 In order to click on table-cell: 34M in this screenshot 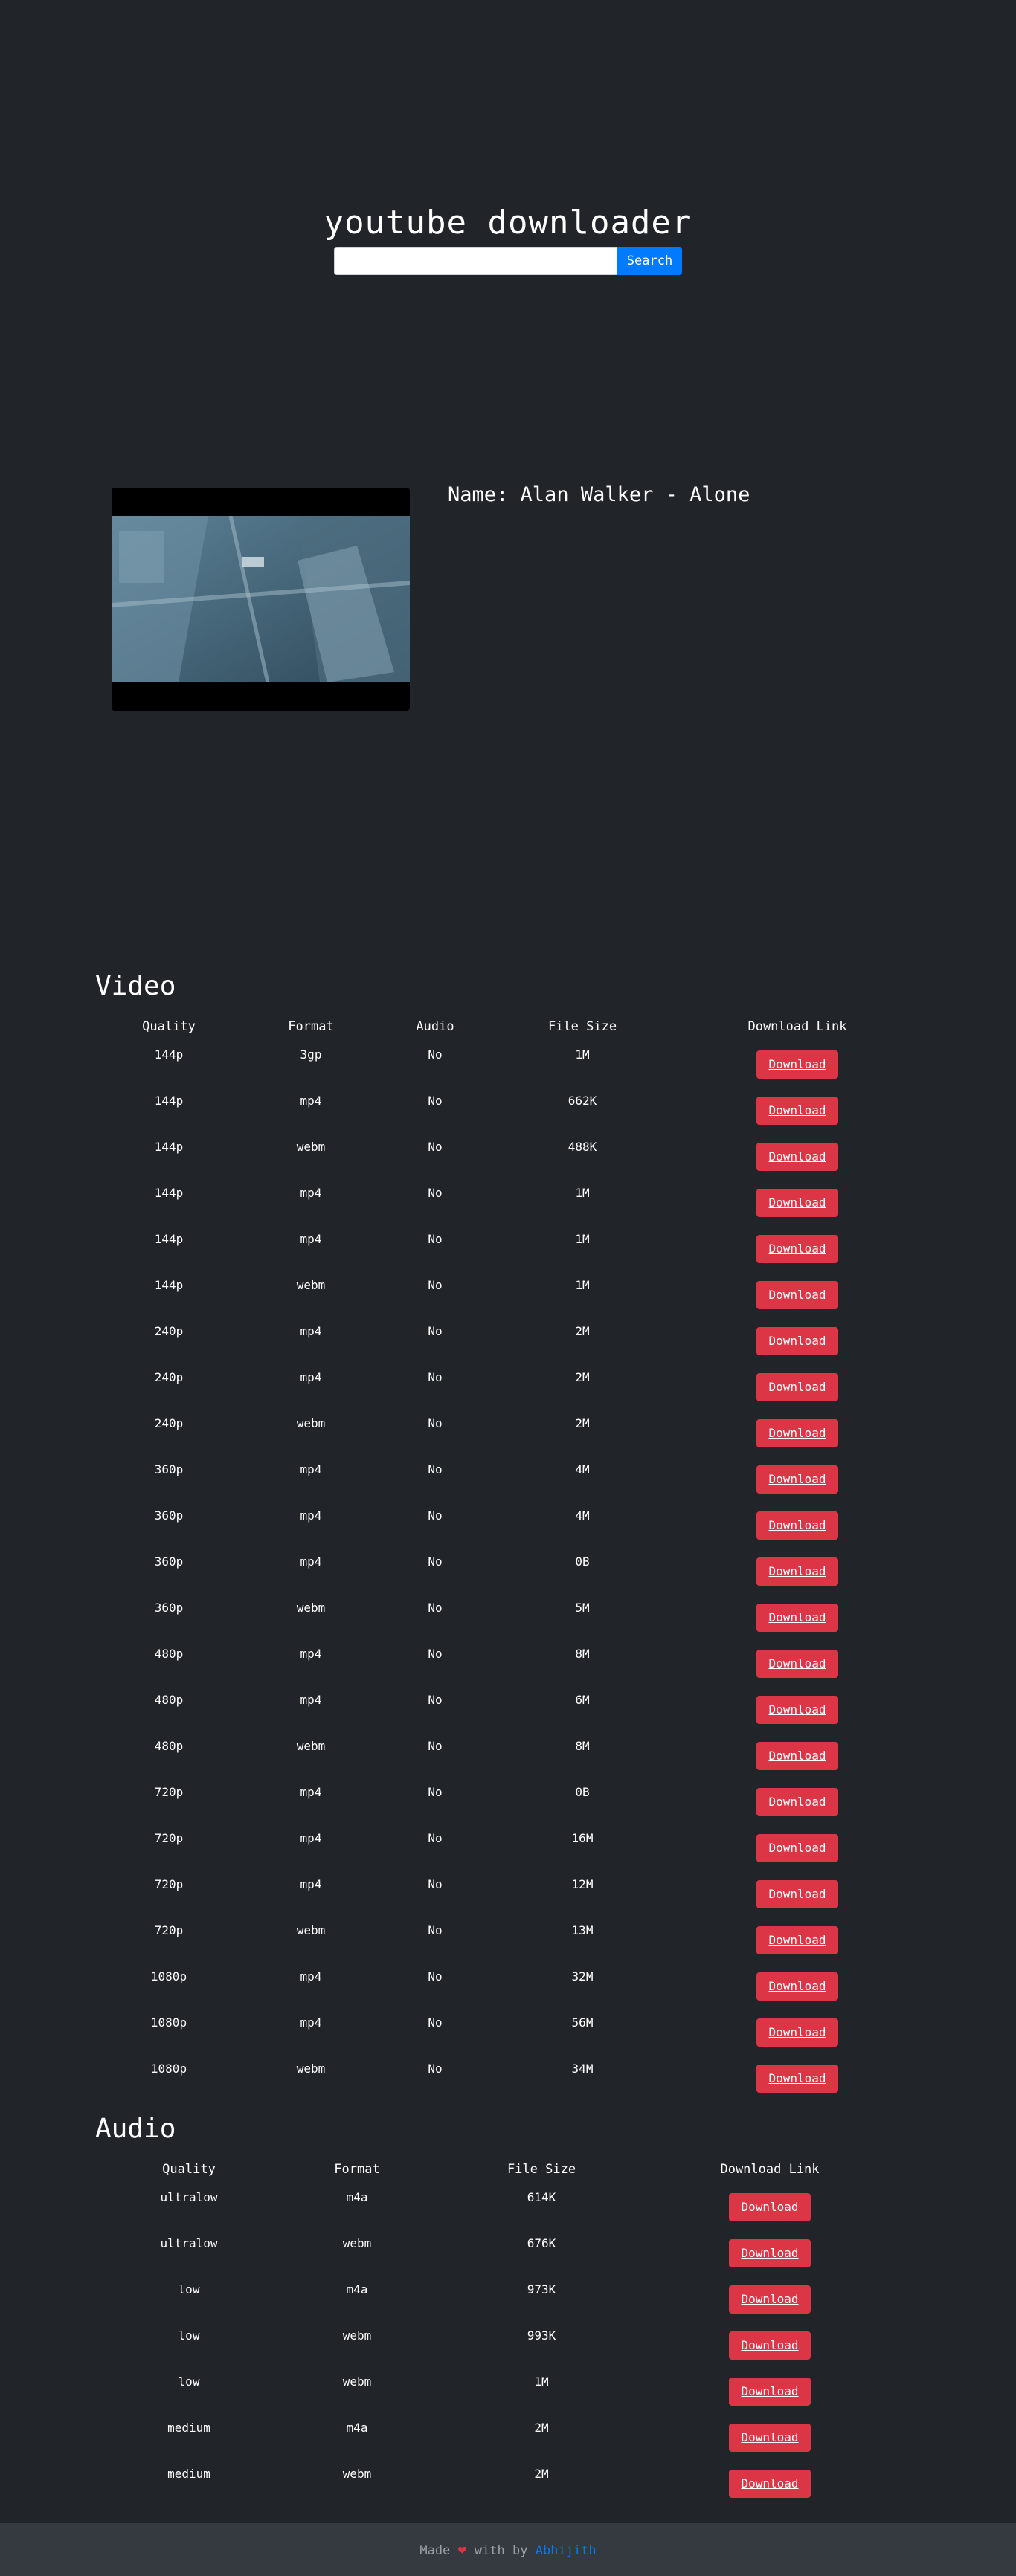, I will do `click(582, 2069)`.